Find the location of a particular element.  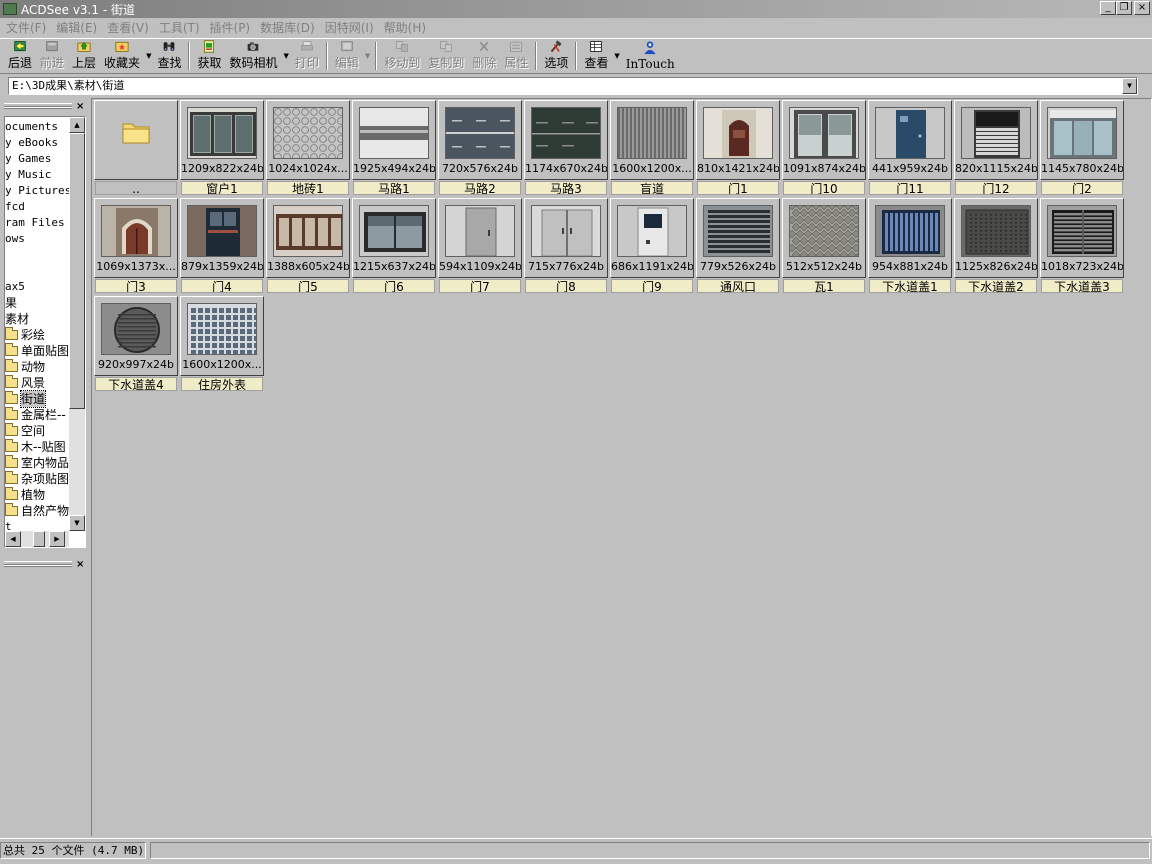

tree-item: 单面贴图 is located at coordinates (37, 351).